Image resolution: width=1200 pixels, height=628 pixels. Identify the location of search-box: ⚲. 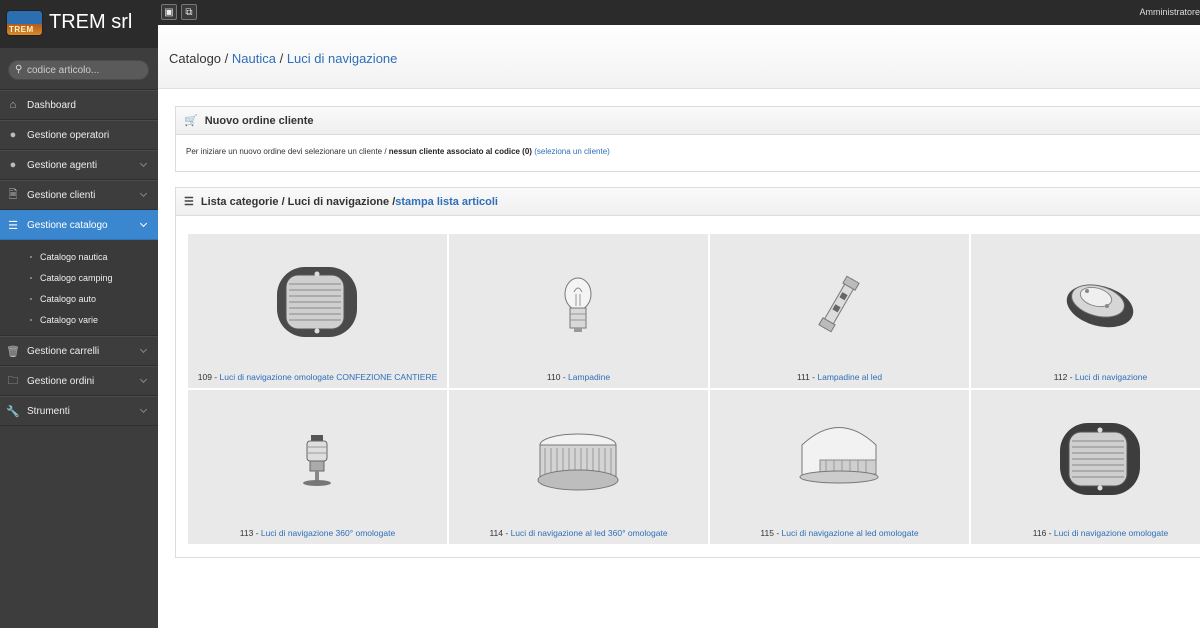
(78, 70).